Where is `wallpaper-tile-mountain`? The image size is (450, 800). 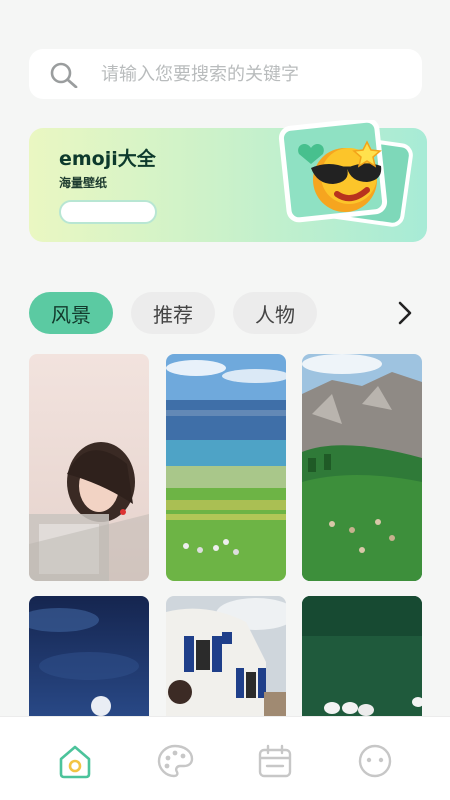 wallpaper-tile-mountain is located at coordinates (362, 467).